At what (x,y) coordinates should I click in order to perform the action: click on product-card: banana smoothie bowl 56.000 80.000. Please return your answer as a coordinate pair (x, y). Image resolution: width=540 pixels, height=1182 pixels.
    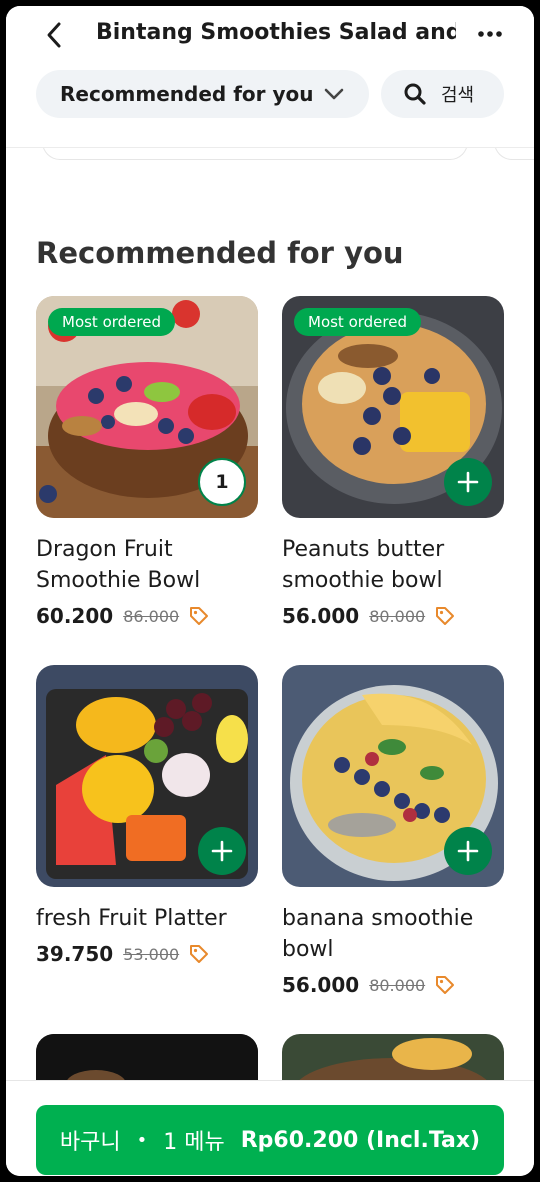
    Looking at the image, I should click on (393, 831).